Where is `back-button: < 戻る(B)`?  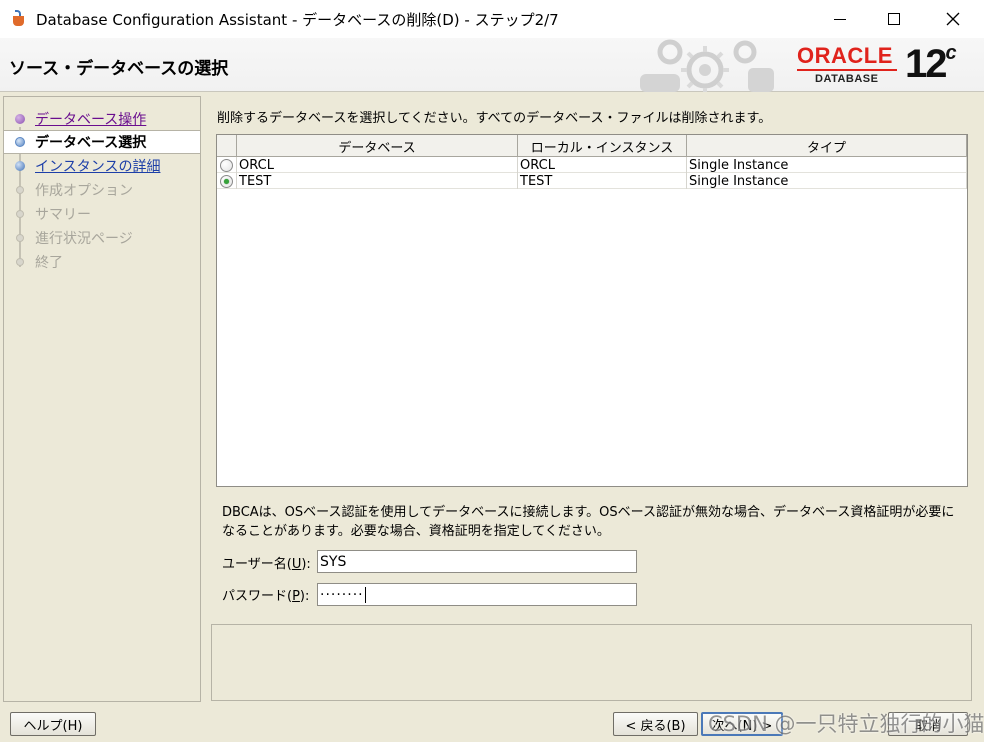
back-button: < 戻る(B) is located at coordinates (655, 724).